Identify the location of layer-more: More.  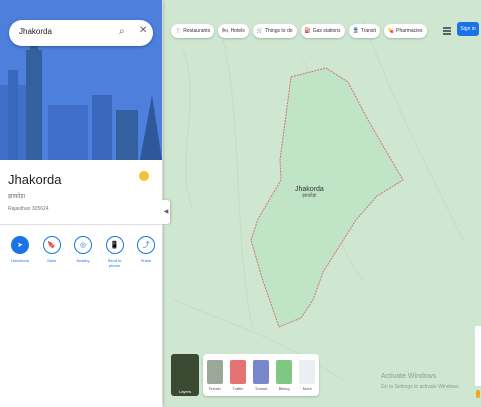
(307, 375).